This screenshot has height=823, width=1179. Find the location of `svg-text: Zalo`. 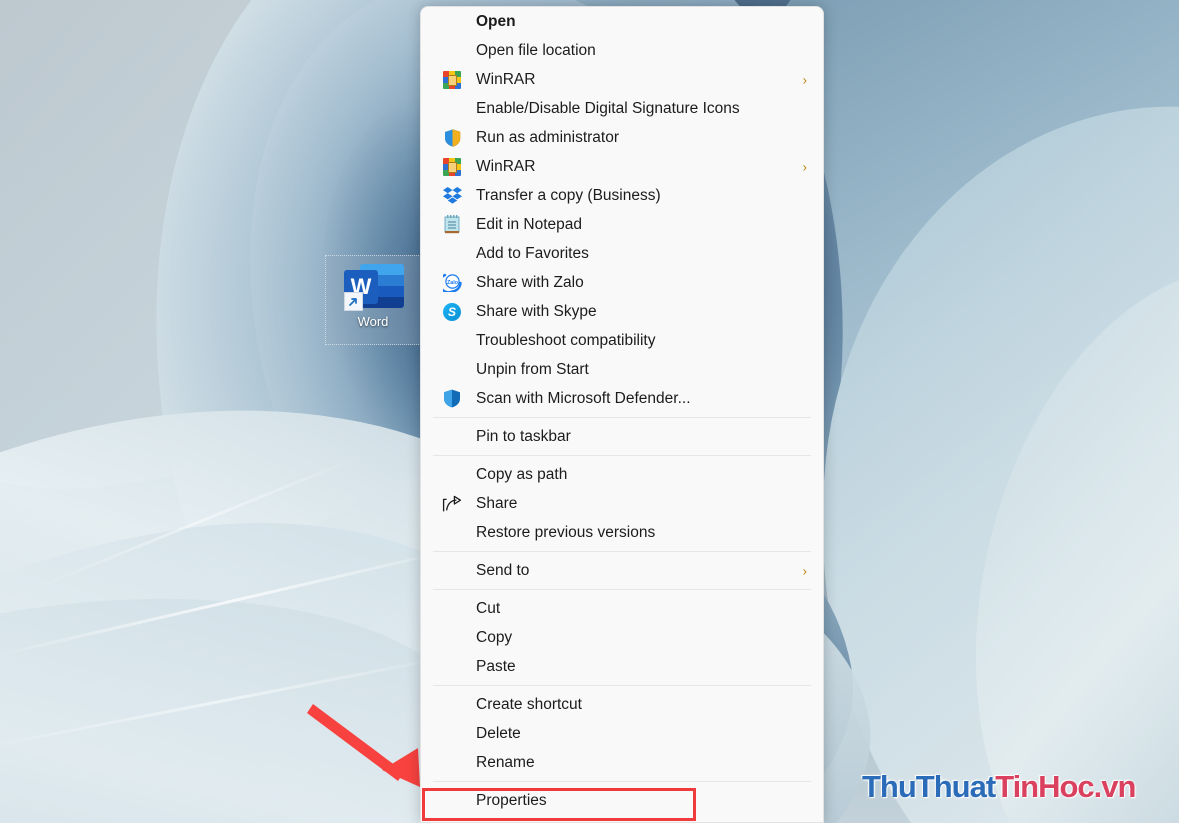

svg-text: Zalo is located at coordinates (452, 283).